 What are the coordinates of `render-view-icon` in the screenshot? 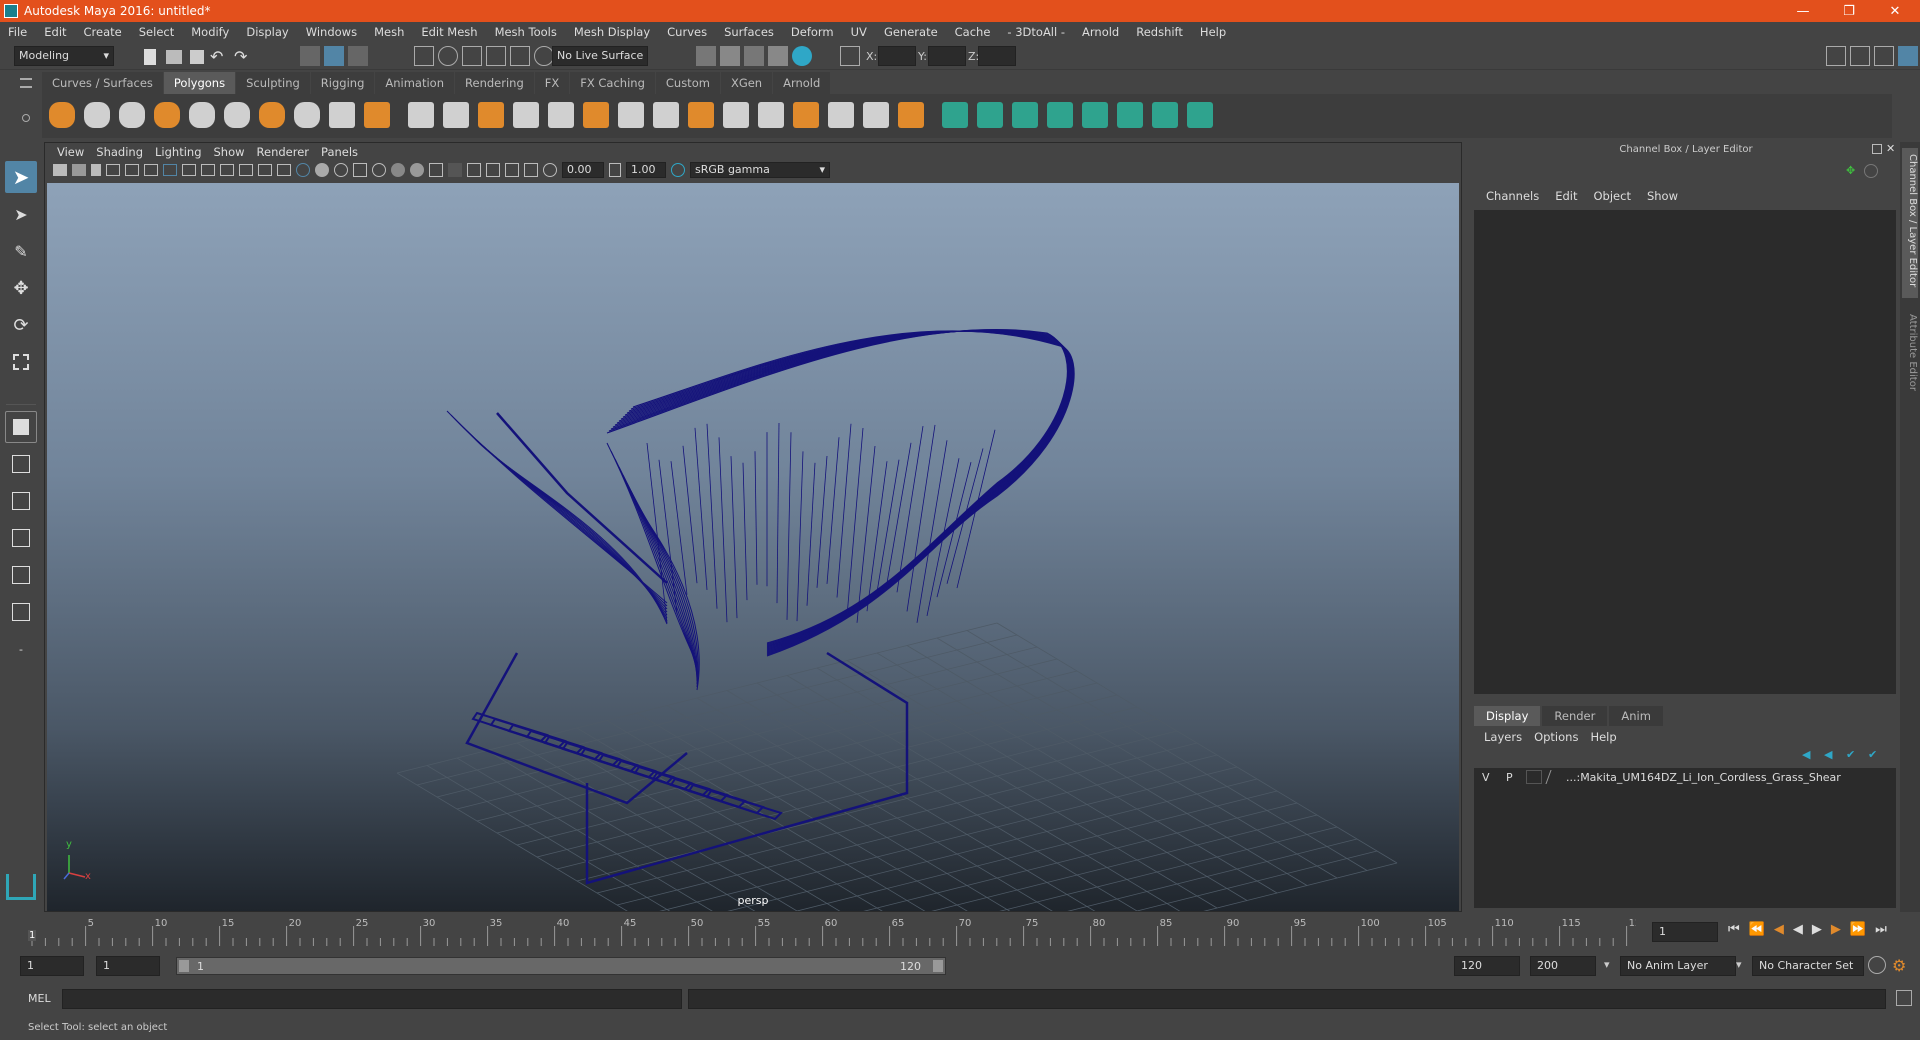 It's located at (778, 56).